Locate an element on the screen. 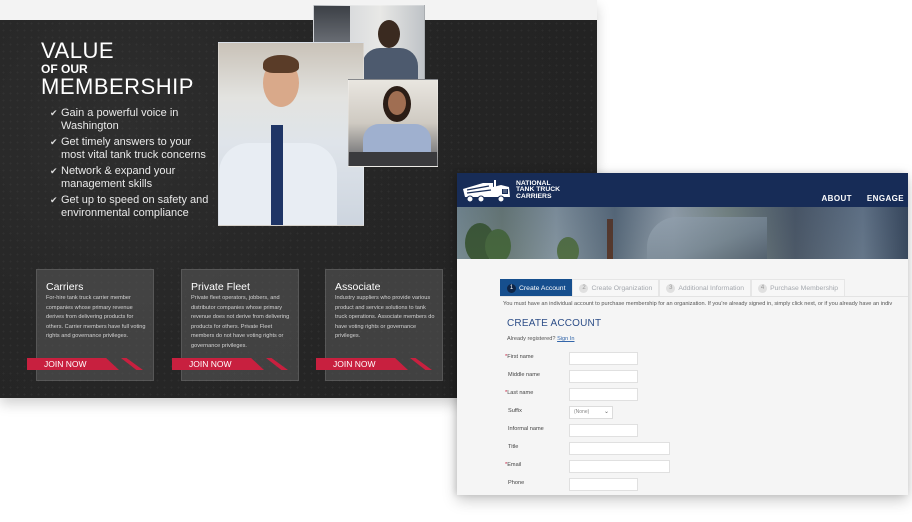 Image resolution: width=912 pixels, height=522 pixels. informal-name-input is located at coordinates (603, 430).